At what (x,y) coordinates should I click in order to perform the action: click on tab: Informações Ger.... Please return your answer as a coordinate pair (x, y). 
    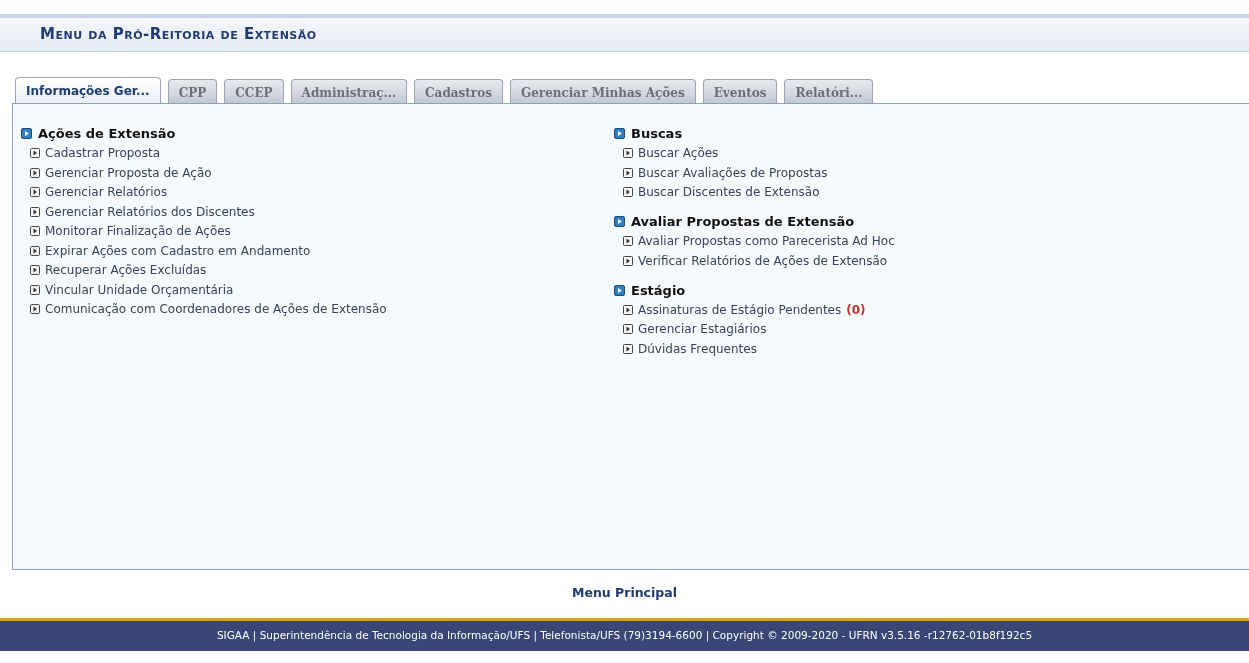
    Looking at the image, I should click on (88, 90).